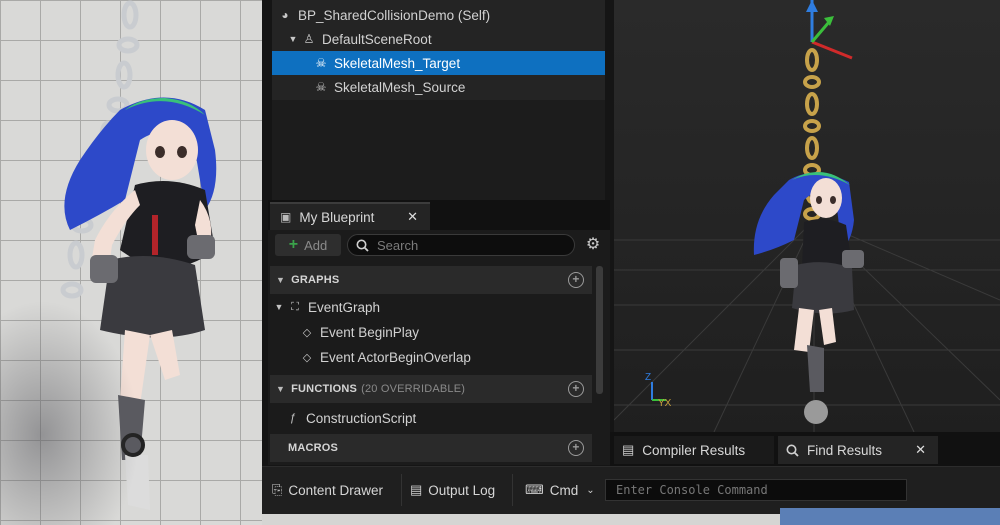 The height and width of the screenshot is (525, 1000). I want to click on tab-label: Find Results, so click(845, 450).